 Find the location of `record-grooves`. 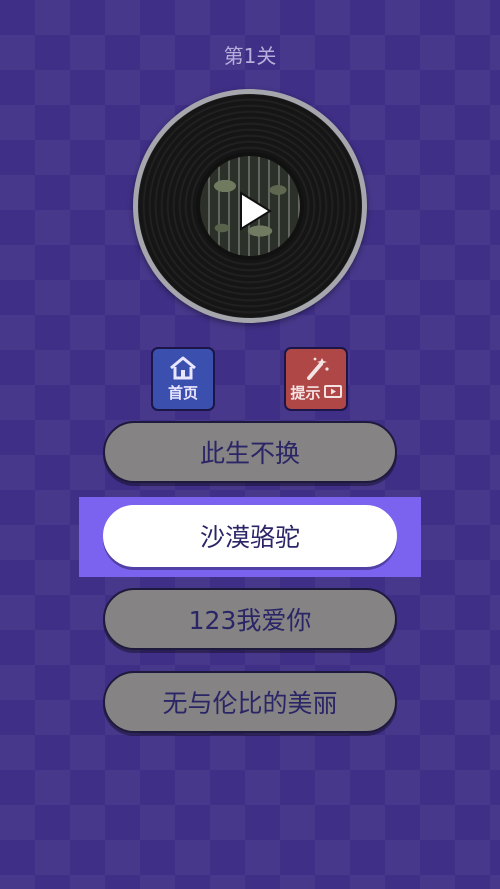

record-grooves is located at coordinates (250, 206).